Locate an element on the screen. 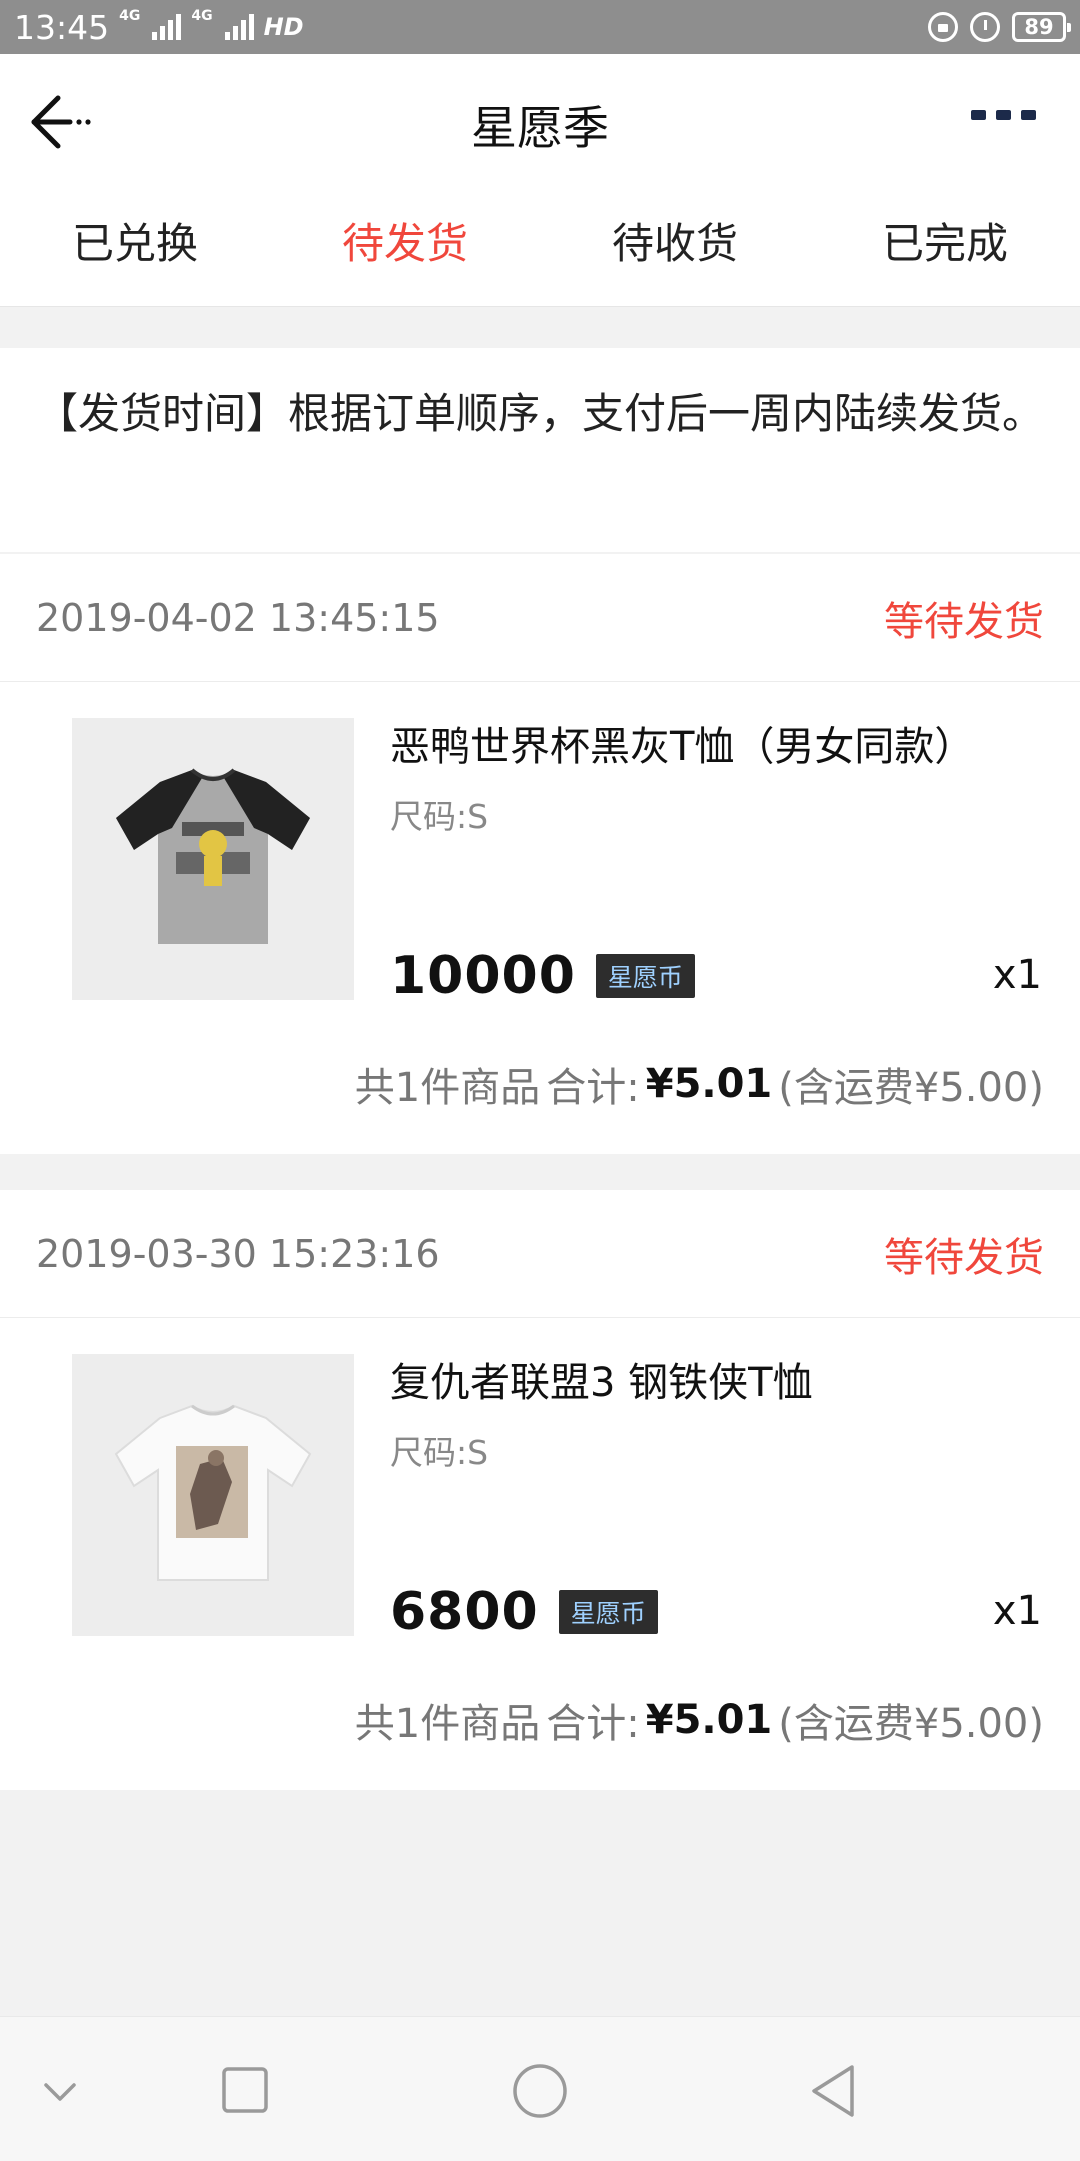 This screenshot has height=2161, width=1080. order-time: 2019-04-02 13:45:15 is located at coordinates (238, 617).